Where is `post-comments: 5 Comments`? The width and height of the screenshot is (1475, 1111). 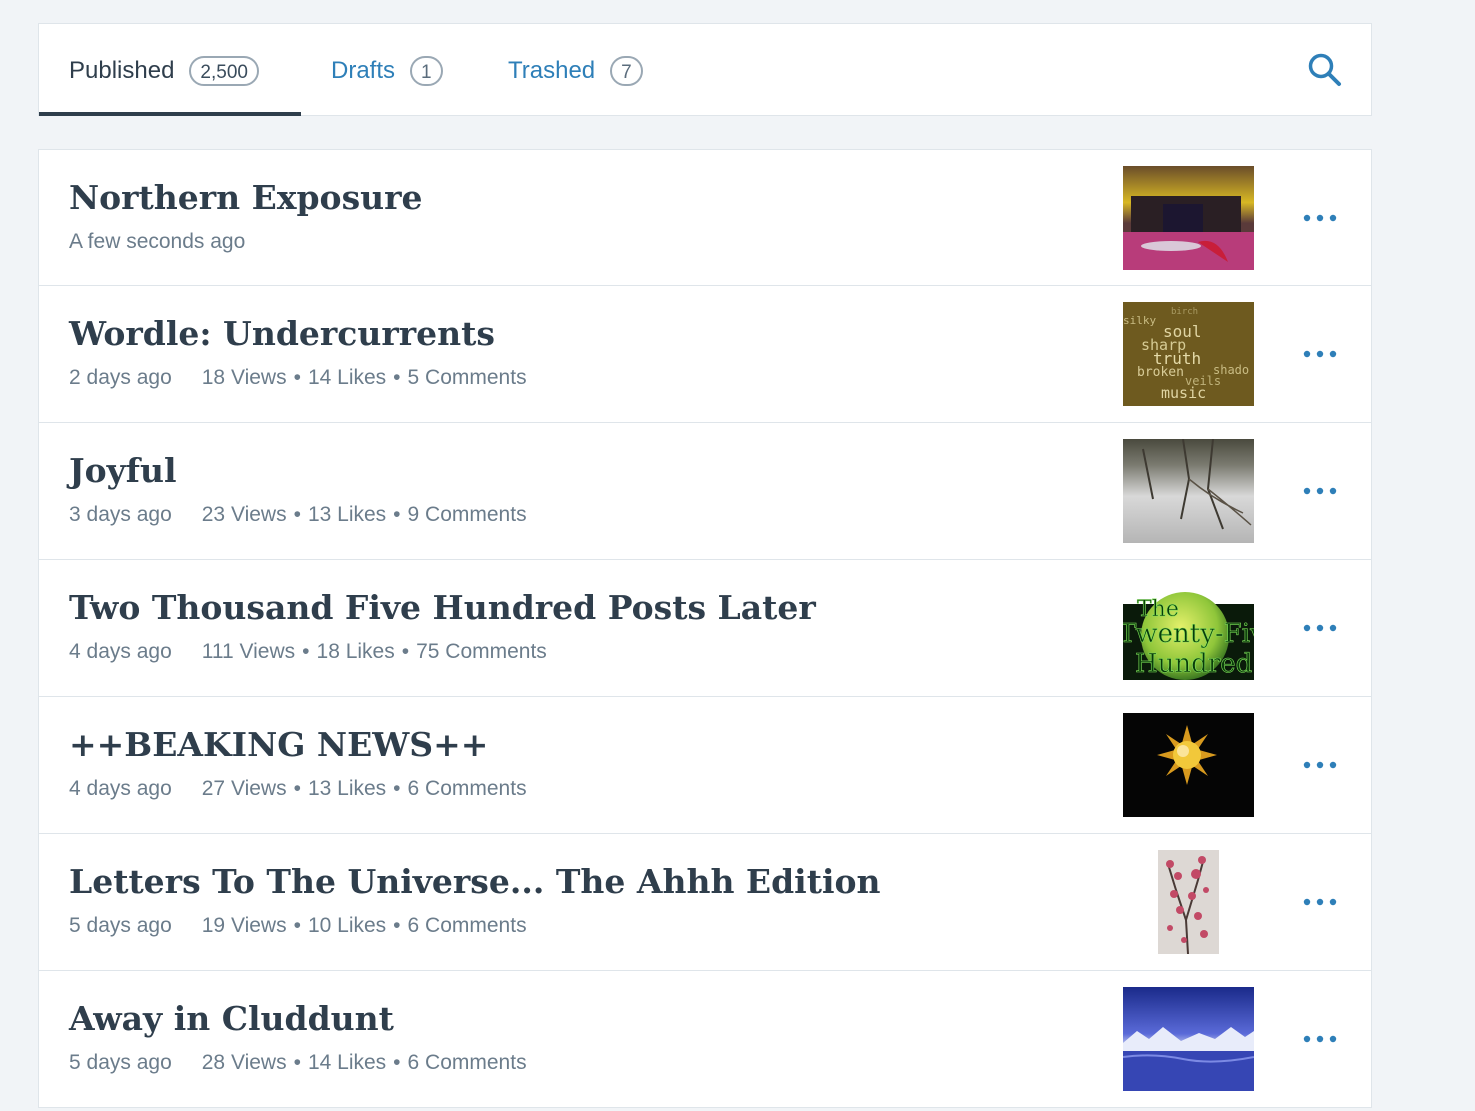 post-comments: 5 Comments is located at coordinates (467, 377).